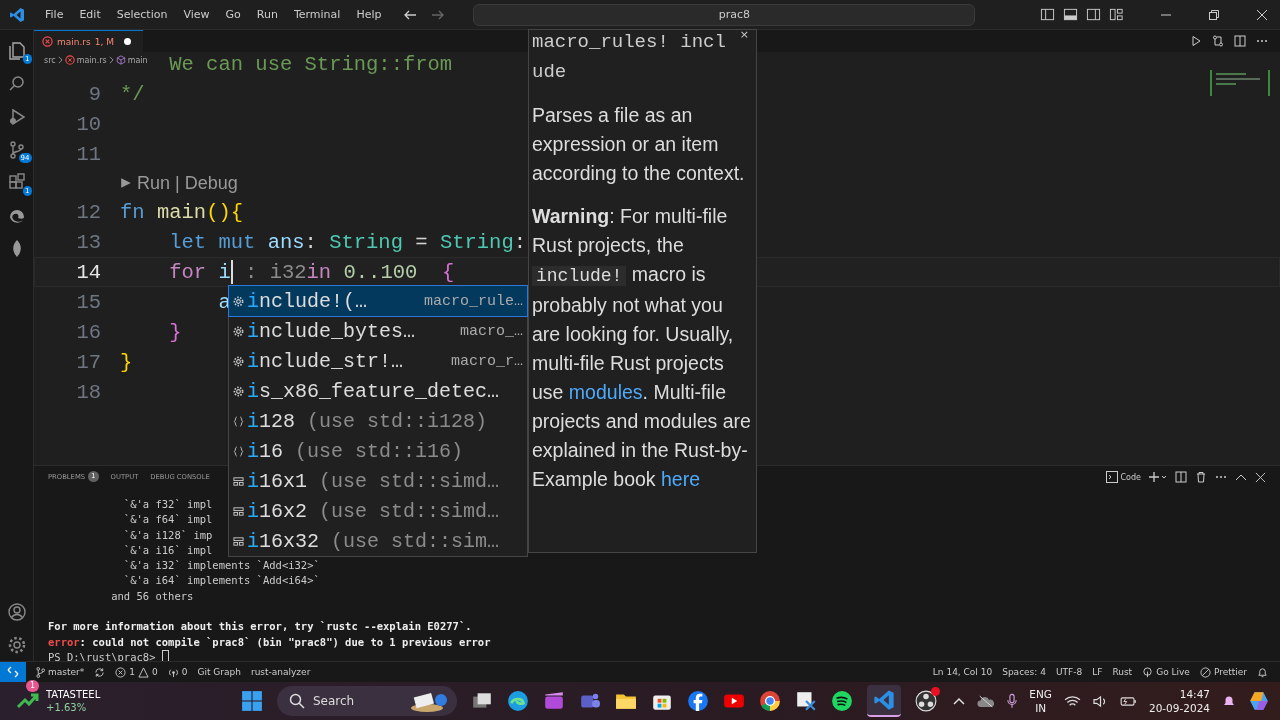  What do you see at coordinates (986, 701) in the screenshot?
I see `cloud-offline-icon` at bounding box center [986, 701].